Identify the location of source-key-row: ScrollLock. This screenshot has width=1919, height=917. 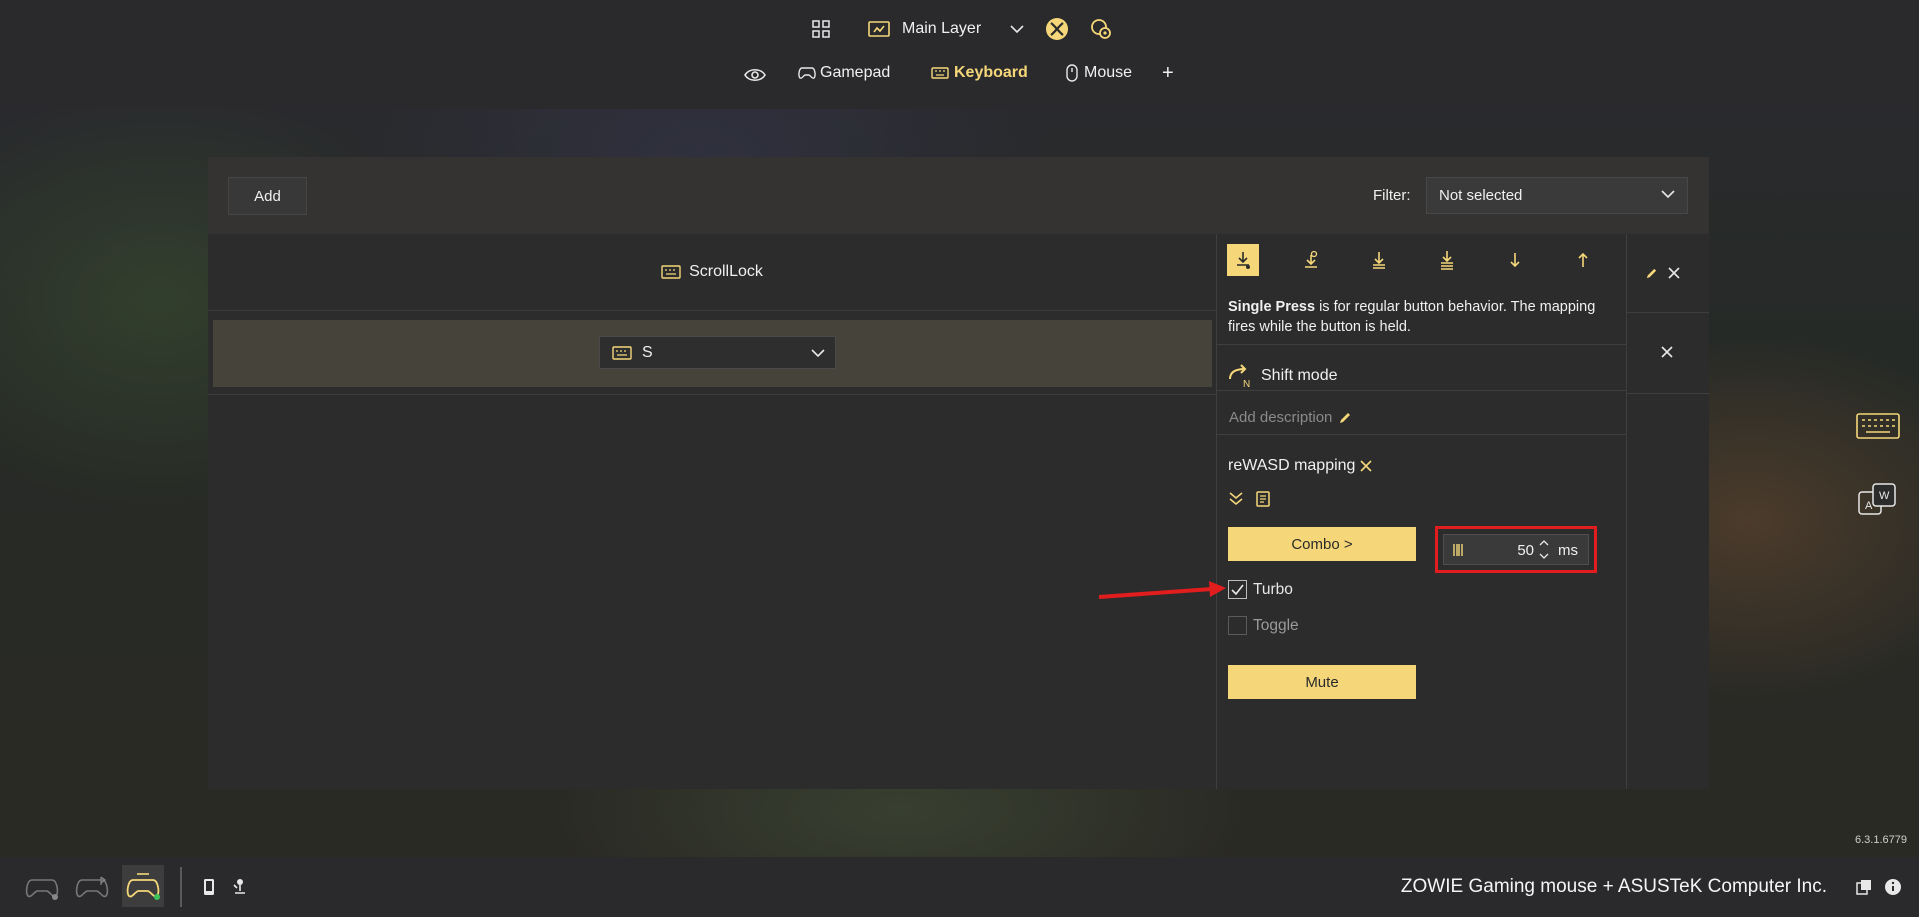
(712, 272).